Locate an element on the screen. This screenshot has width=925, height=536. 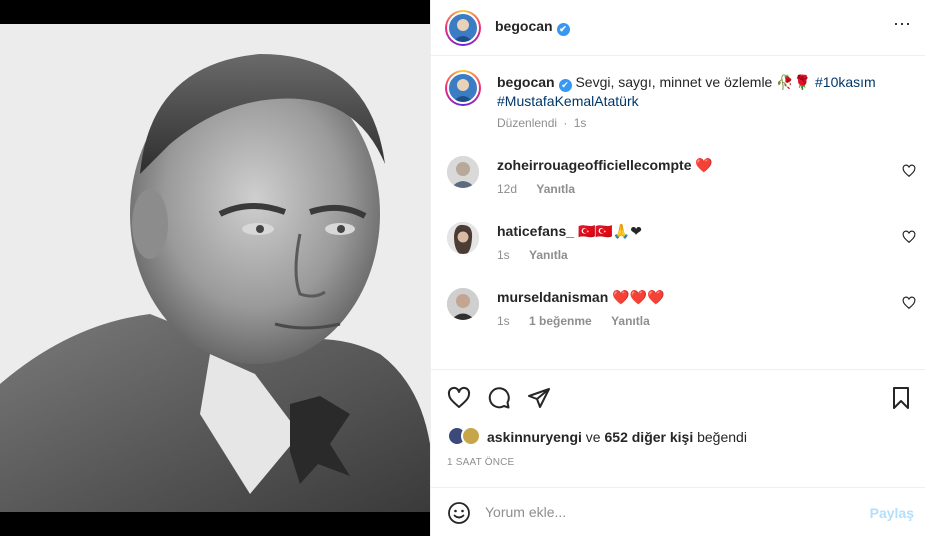
post-timestamp: 1 SAAT ÖNCE is located at coordinates (480, 462).